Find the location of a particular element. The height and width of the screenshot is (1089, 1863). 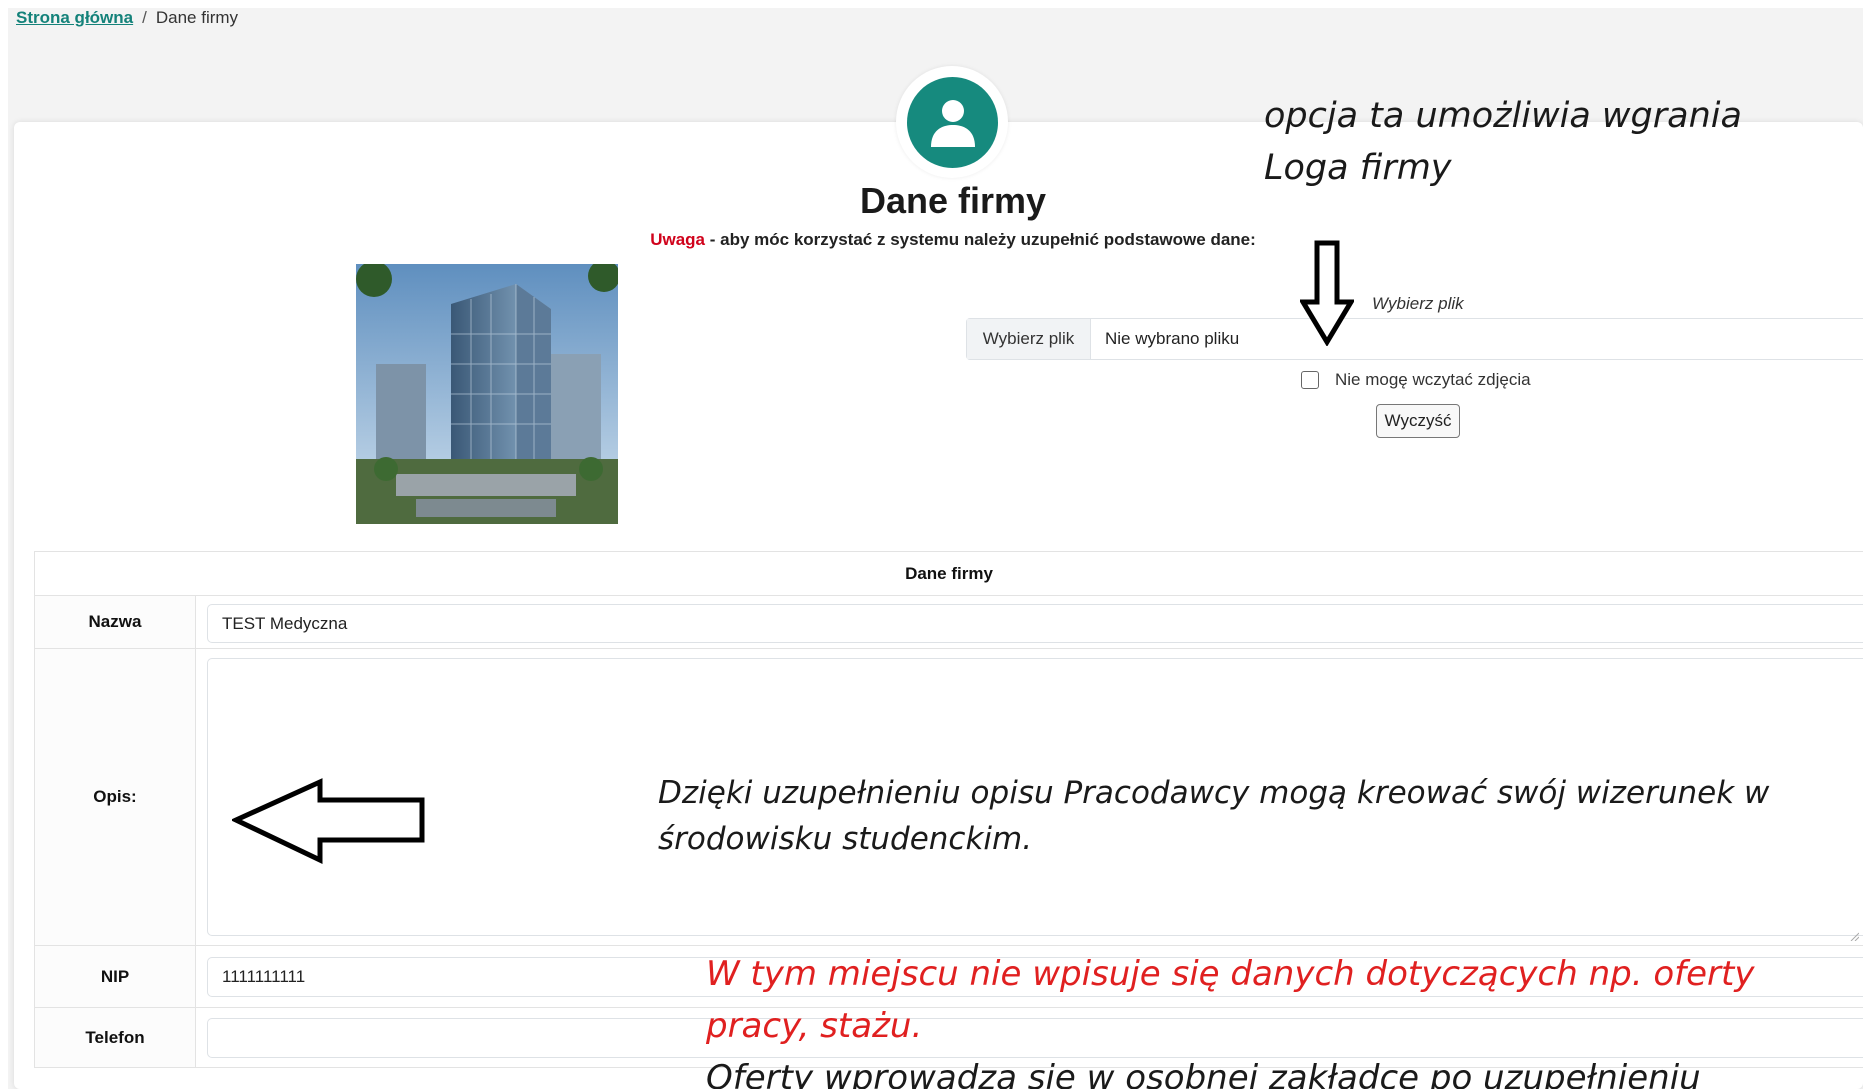

avatar is located at coordinates (952, 122).